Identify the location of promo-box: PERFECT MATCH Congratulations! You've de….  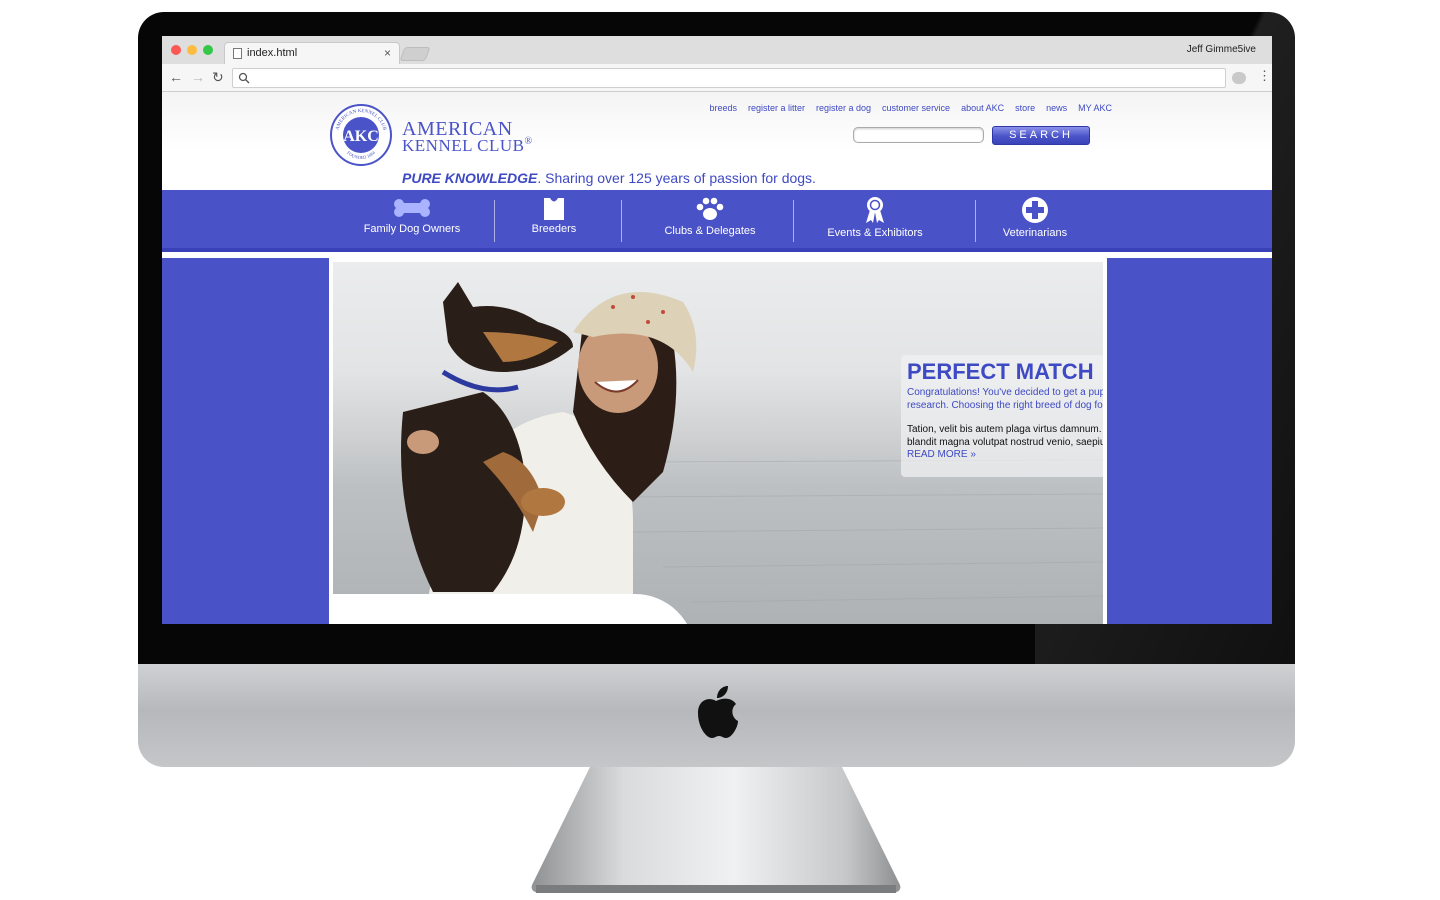
(1002, 416).